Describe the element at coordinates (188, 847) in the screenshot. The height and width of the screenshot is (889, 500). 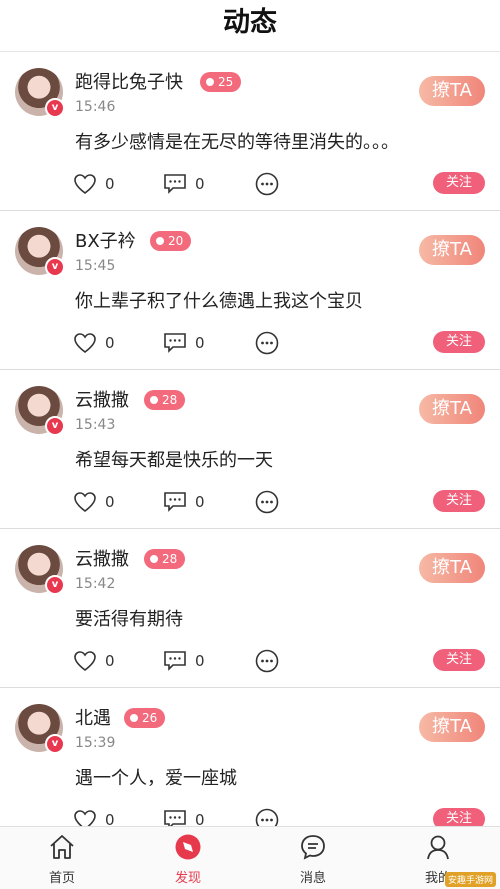
I see `compass-icon` at that location.